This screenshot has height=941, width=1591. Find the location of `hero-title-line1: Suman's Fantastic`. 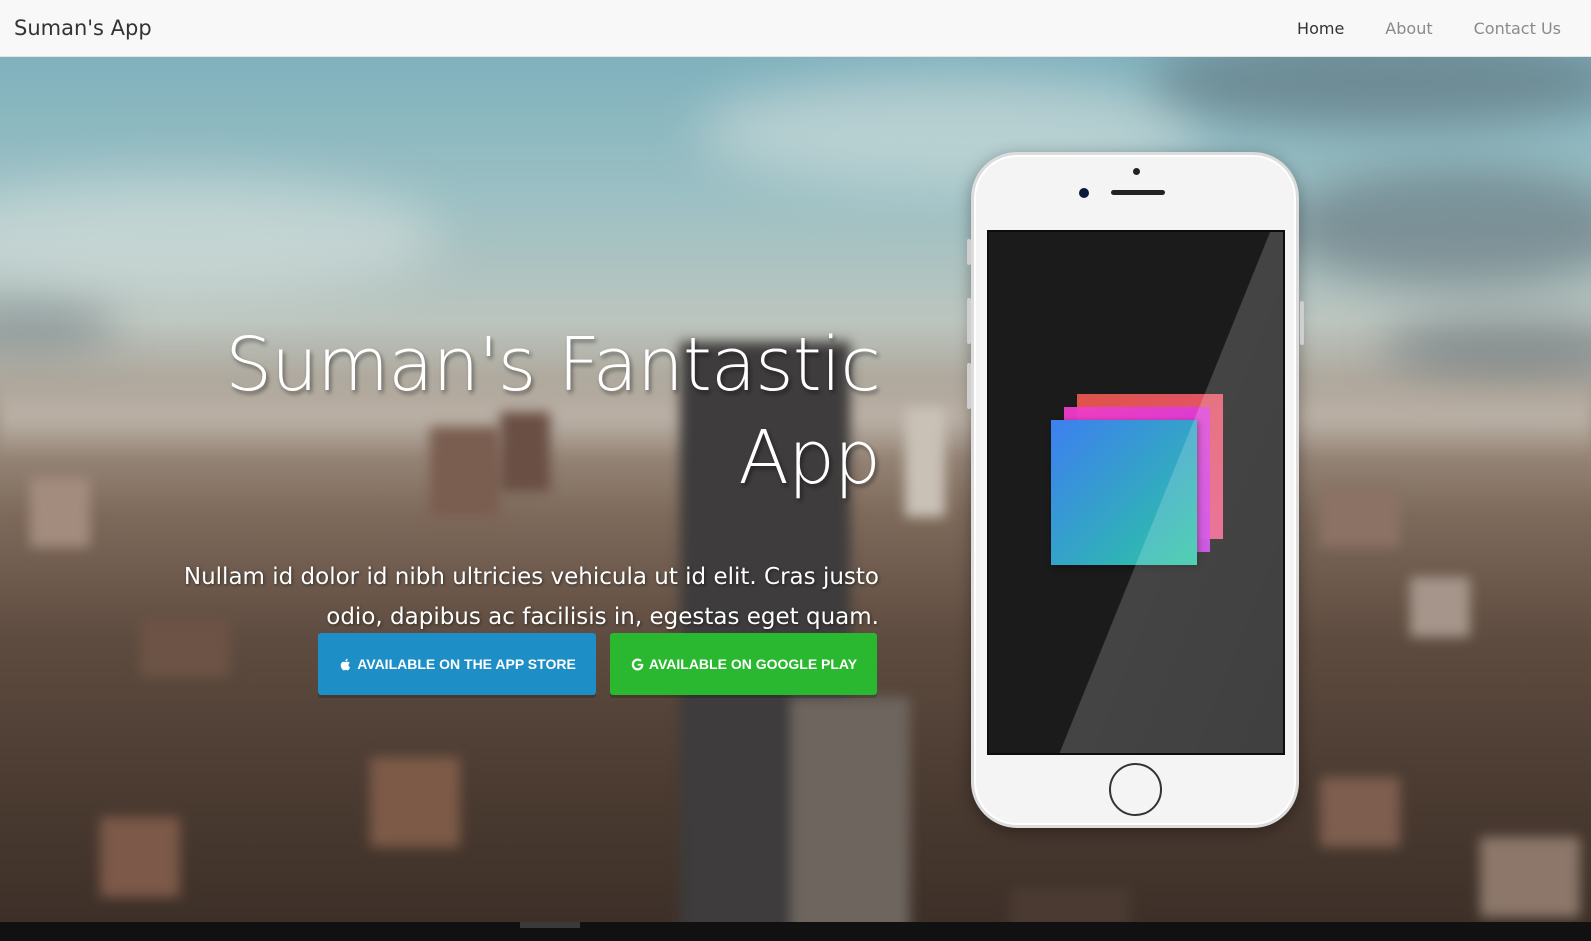

hero-title-line1: Suman's Fantastic is located at coordinates (553, 365).